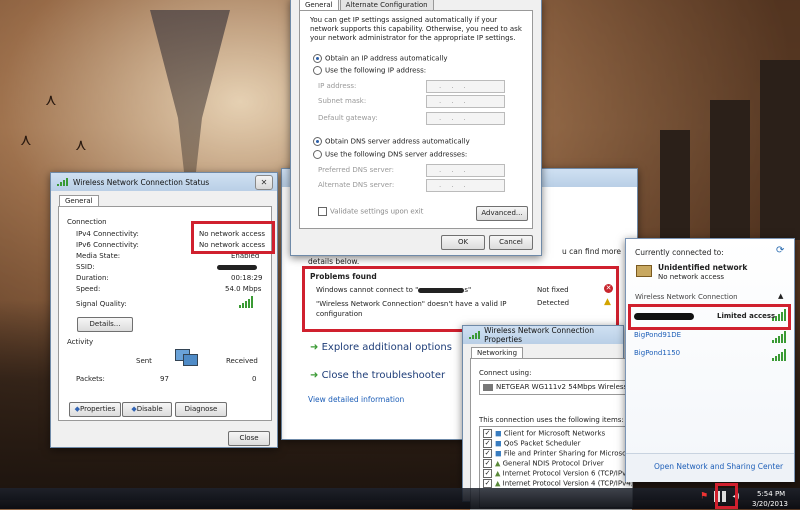  What do you see at coordinates (770, 504) in the screenshot?
I see `clock-date: 3/20/2013` at bounding box center [770, 504].